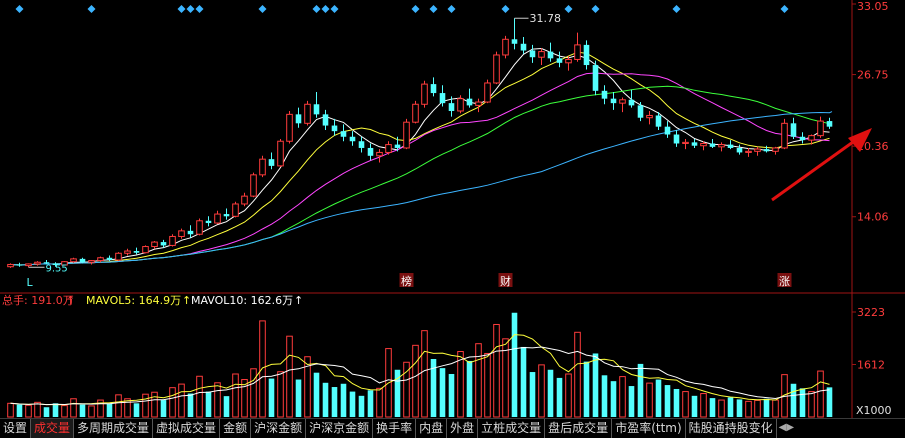 The width and height of the screenshot is (905, 438). I want to click on tab-2: 多周期成交量, so click(114, 428).